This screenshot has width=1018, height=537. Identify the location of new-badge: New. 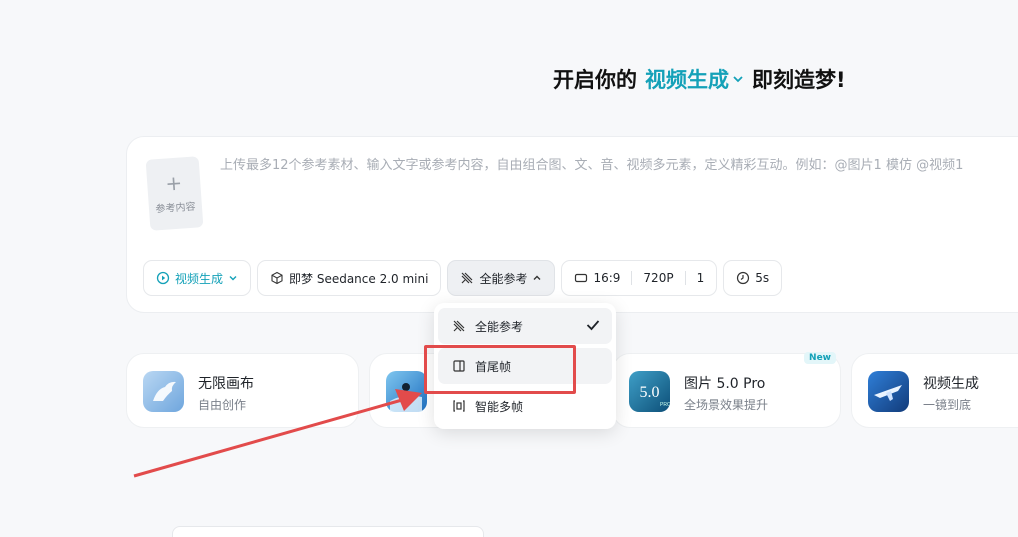
(820, 358).